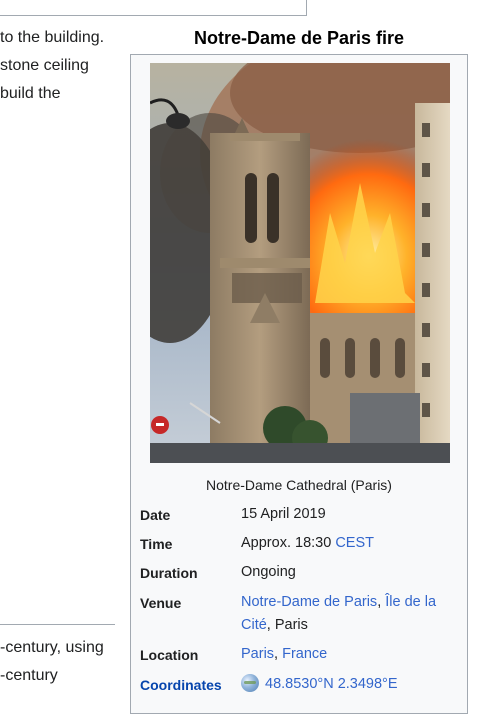 This screenshot has width=498, height=714. Describe the element at coordinates (155, 515) in the screenshot. I see `label-date: Date` at that location.